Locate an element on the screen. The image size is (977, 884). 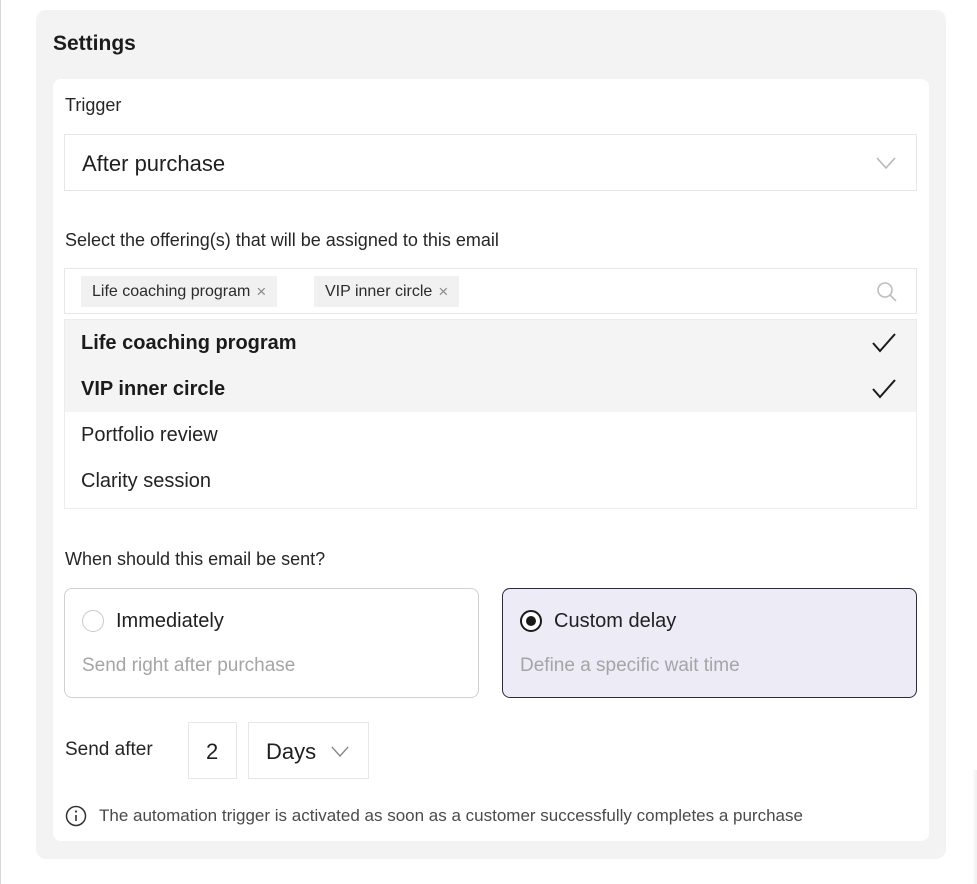
trigger-value: After purchase is located at coordinates (154, 163).